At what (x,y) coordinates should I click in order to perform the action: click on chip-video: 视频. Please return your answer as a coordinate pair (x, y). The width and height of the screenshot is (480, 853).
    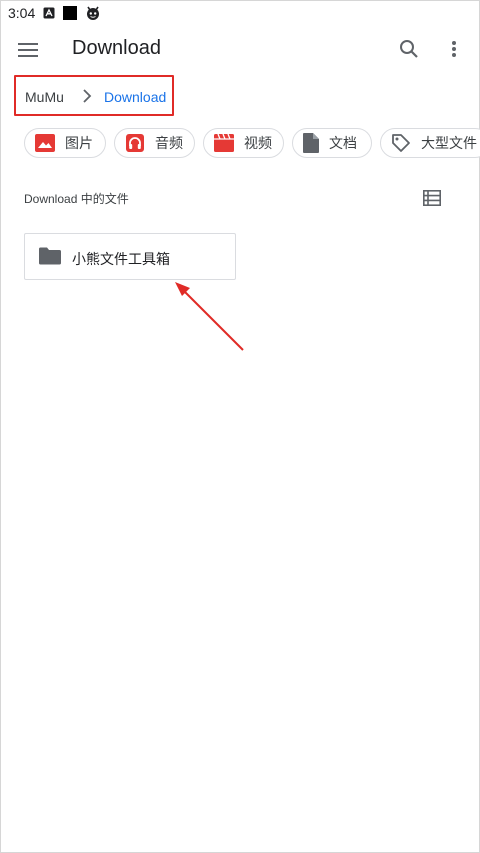
    Looking at the image, I should click on (243, 143).